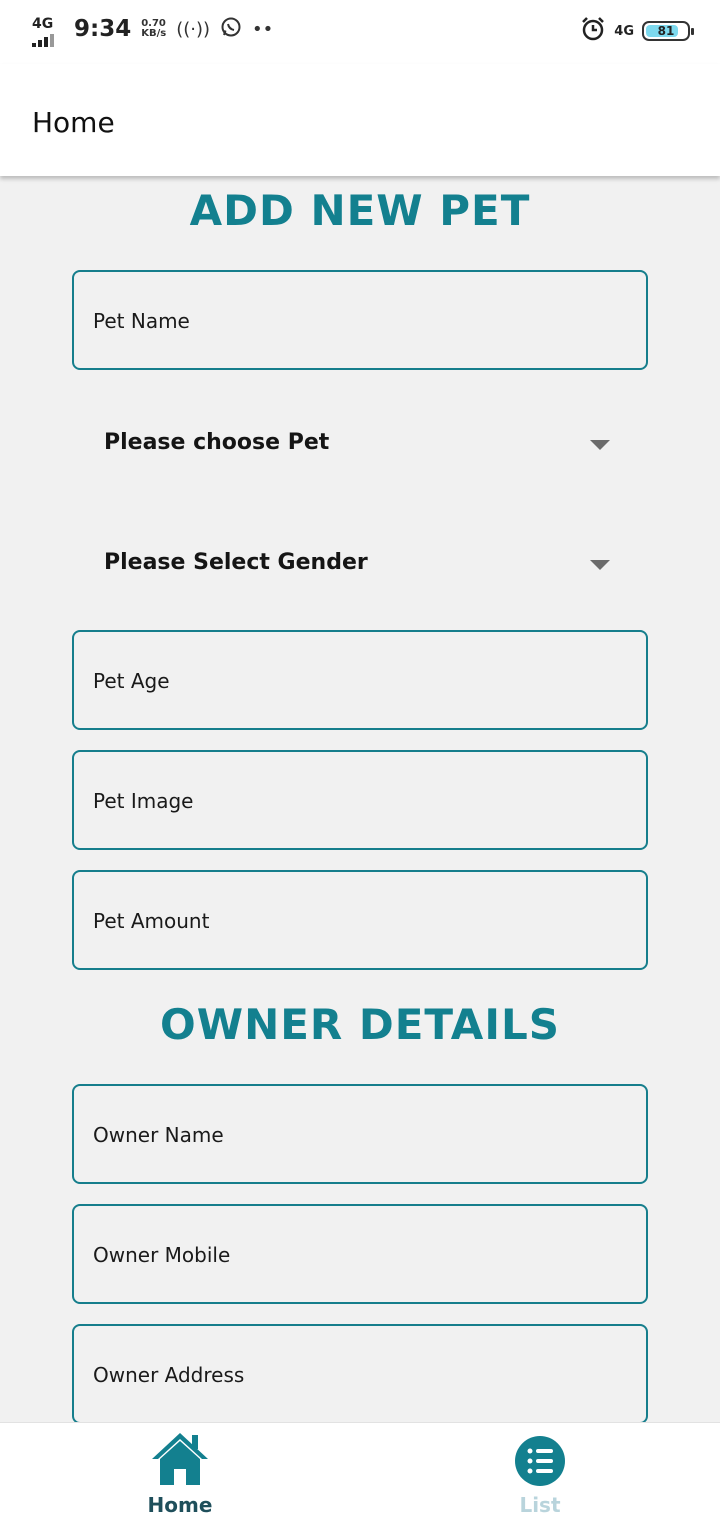  What do you see at coordinates (360, 1024) in the screenshot?
I see `owner-details-heading: OWNER DETAILS` at bounding box center [360, 1024].